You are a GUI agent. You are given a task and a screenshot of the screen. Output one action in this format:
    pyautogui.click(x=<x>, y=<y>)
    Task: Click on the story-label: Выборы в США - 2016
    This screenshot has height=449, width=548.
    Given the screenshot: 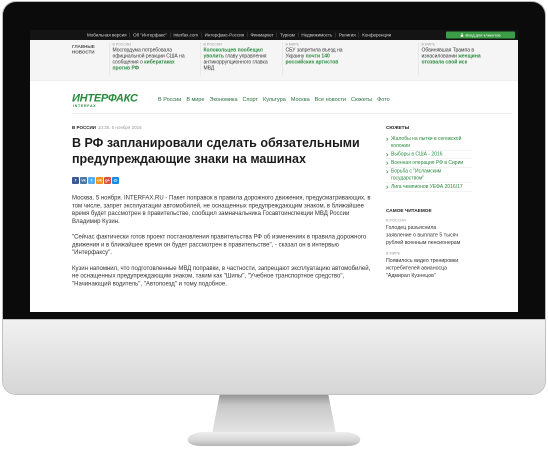 What is the action you would take?
    pyautogui.click(x=417, y=154)
    